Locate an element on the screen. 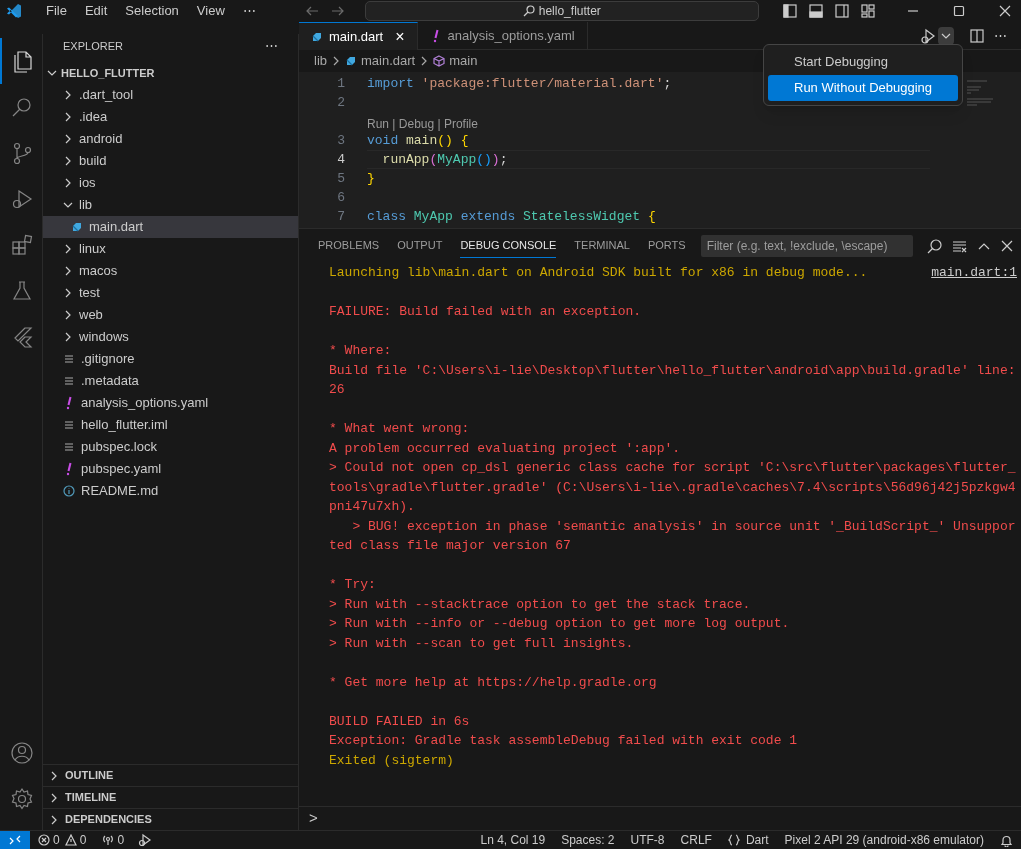 The height and width of the screenshot is (849, 1021). tree-item: lib is located at coordinates (170, 205).